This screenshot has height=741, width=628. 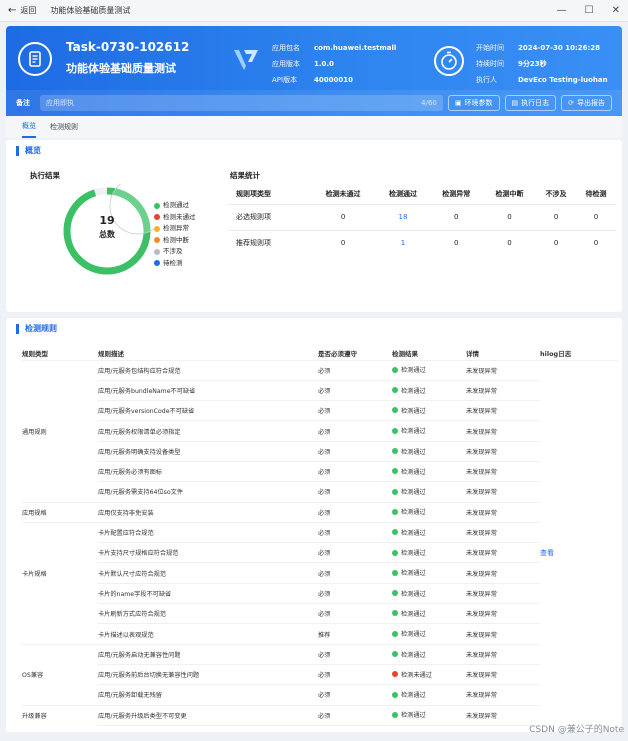 I want to click on legend-item: 检测中断, so click(x=175, y=241).